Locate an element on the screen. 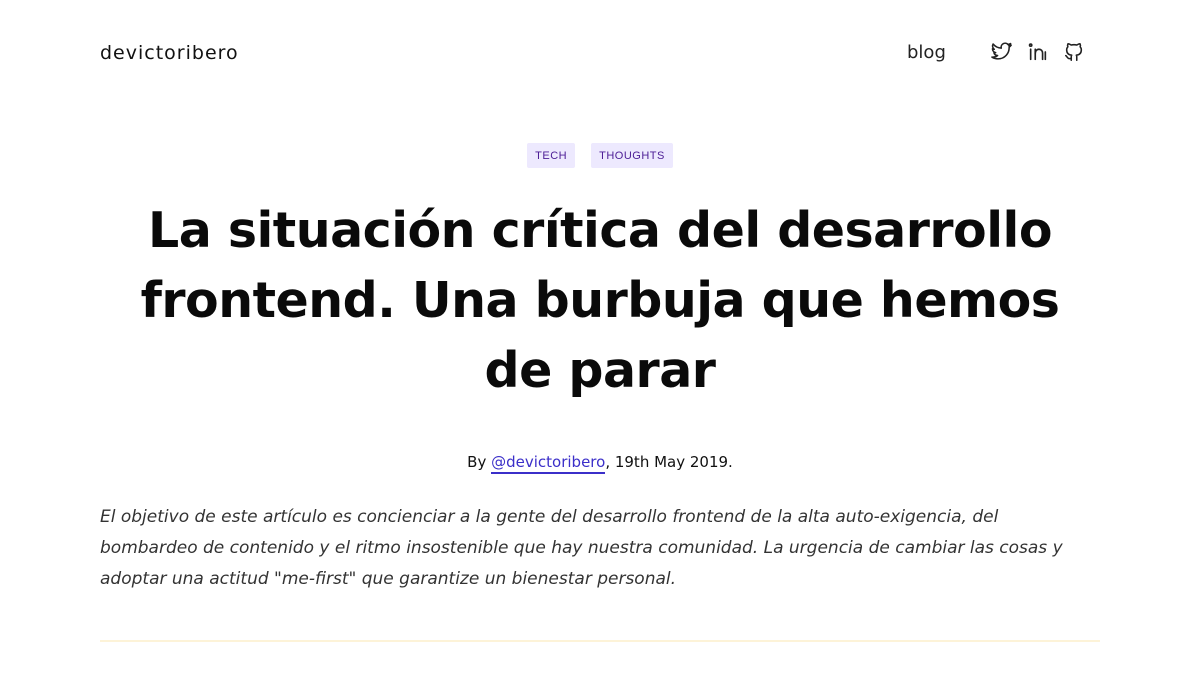  byline-prefix: By is located at coordinates (479, 462).